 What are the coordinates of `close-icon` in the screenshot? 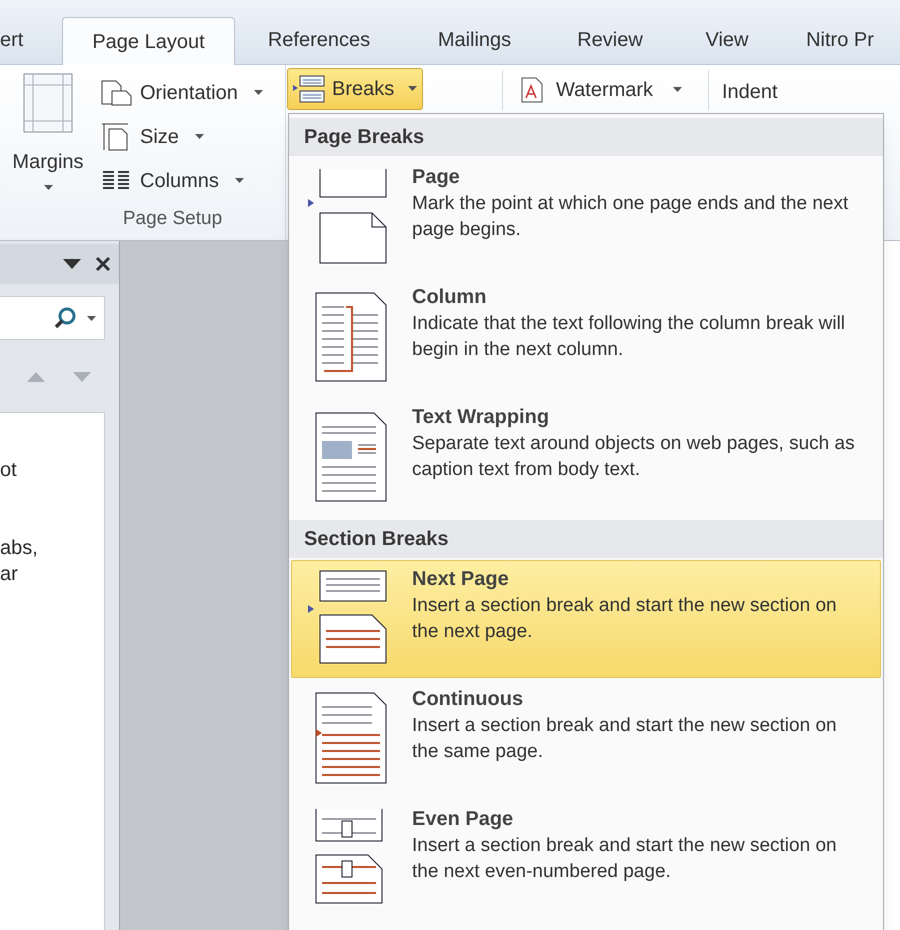 It's located at (103, 264).